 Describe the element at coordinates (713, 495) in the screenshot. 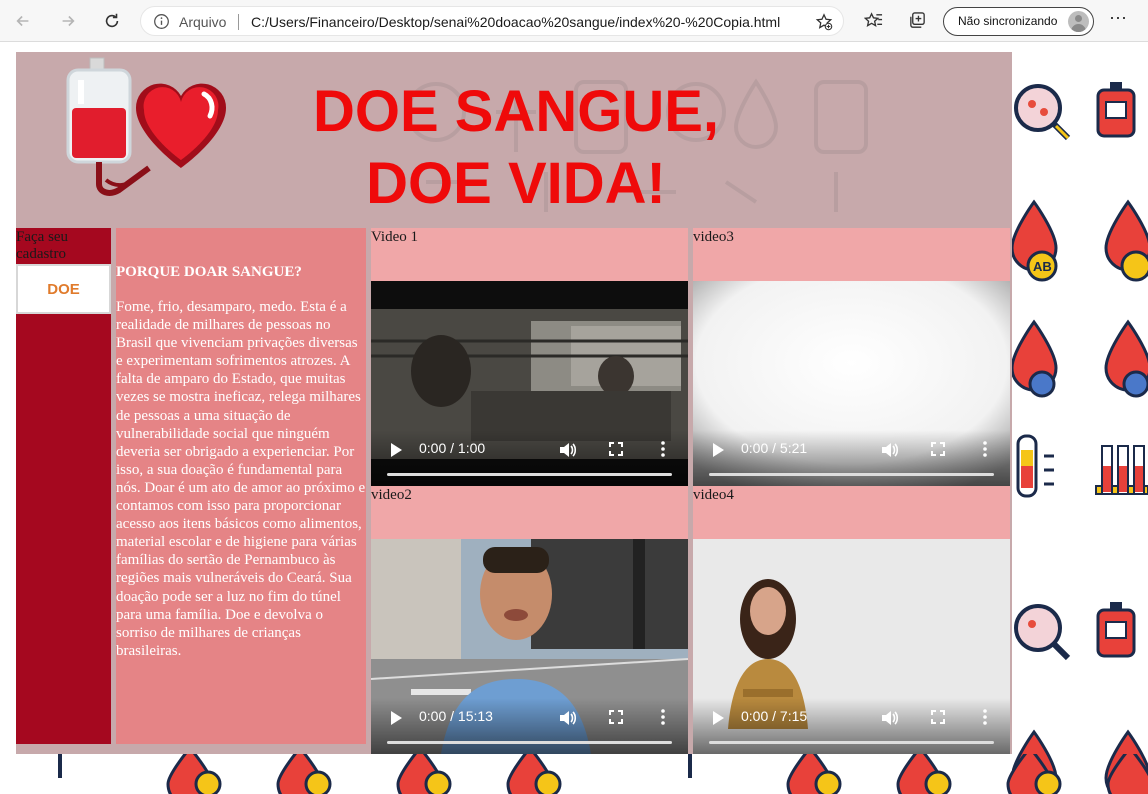

I see `video-label: video4` at that location.